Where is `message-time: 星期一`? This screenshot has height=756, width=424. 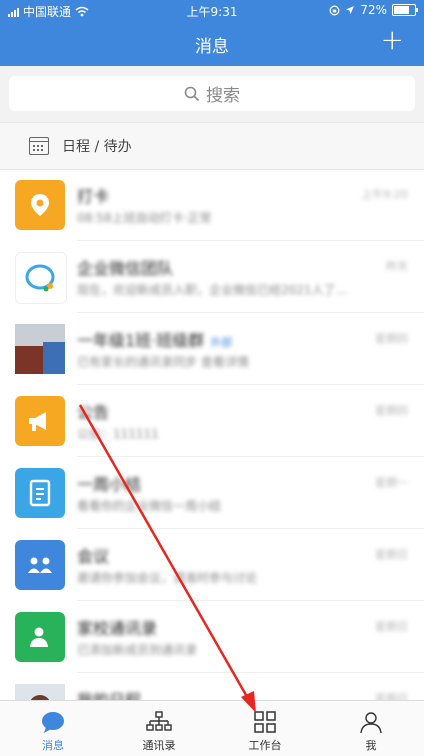 message-time: 星期一 is located at coordinates (391, 482).